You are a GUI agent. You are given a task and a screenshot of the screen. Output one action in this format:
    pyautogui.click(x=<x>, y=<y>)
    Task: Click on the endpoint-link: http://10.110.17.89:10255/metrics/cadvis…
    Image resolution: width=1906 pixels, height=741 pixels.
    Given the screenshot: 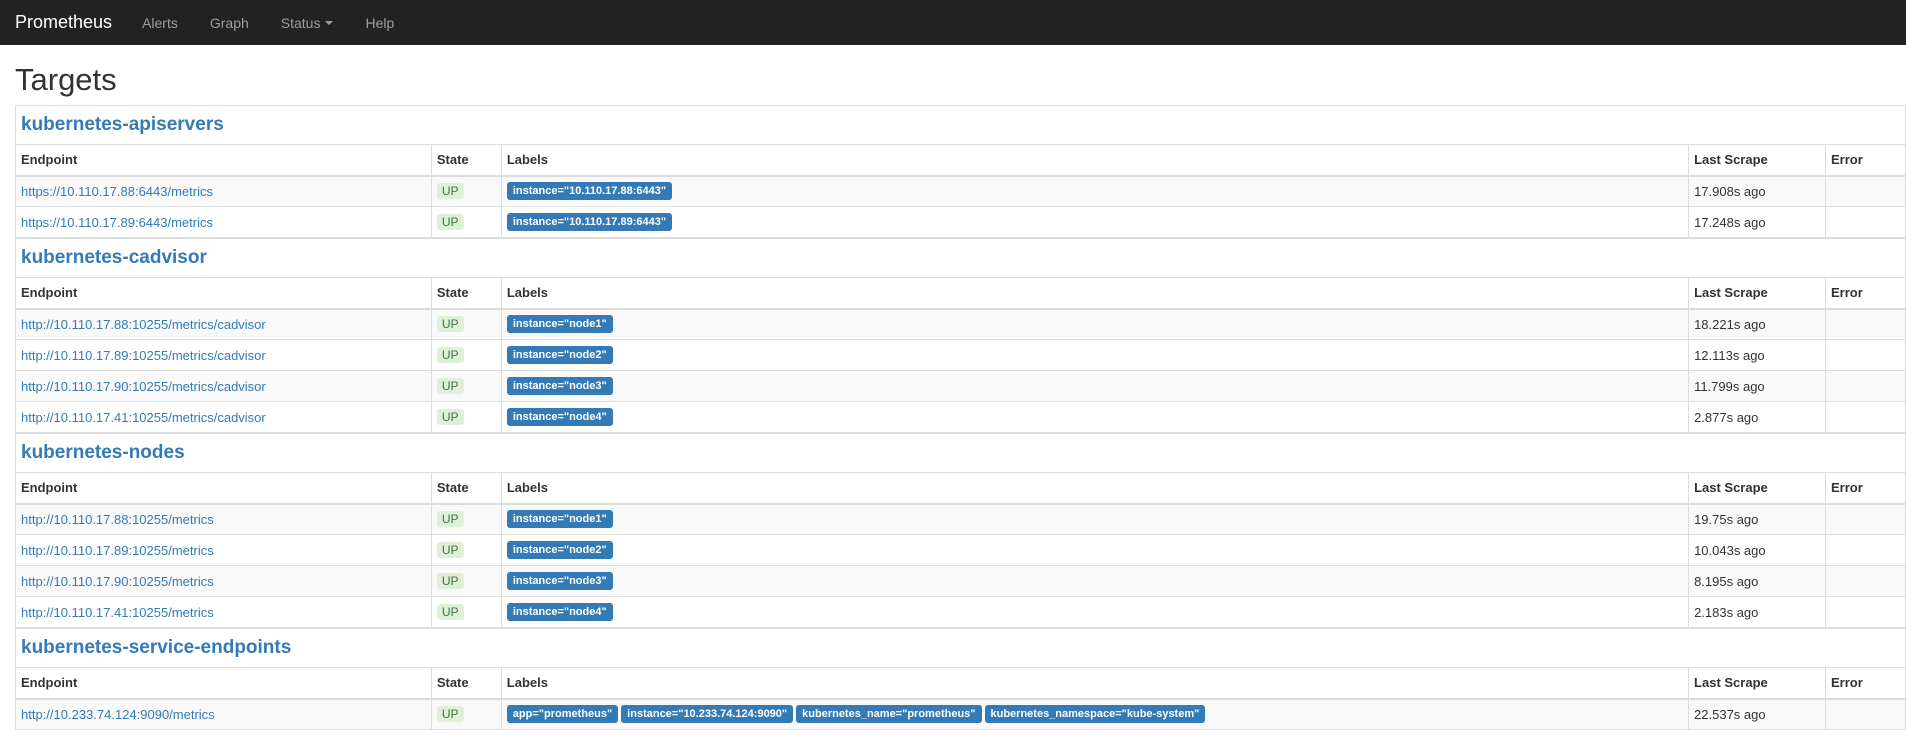 What is the action you would take?
    pyautogui.click(x=143, y=355)
    